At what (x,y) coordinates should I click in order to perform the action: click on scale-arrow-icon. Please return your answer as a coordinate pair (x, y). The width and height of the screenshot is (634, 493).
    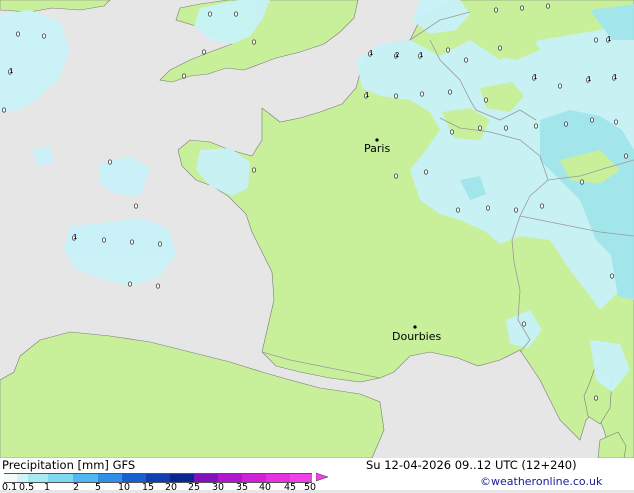
    Looking at the image, I should click on (322, 477).